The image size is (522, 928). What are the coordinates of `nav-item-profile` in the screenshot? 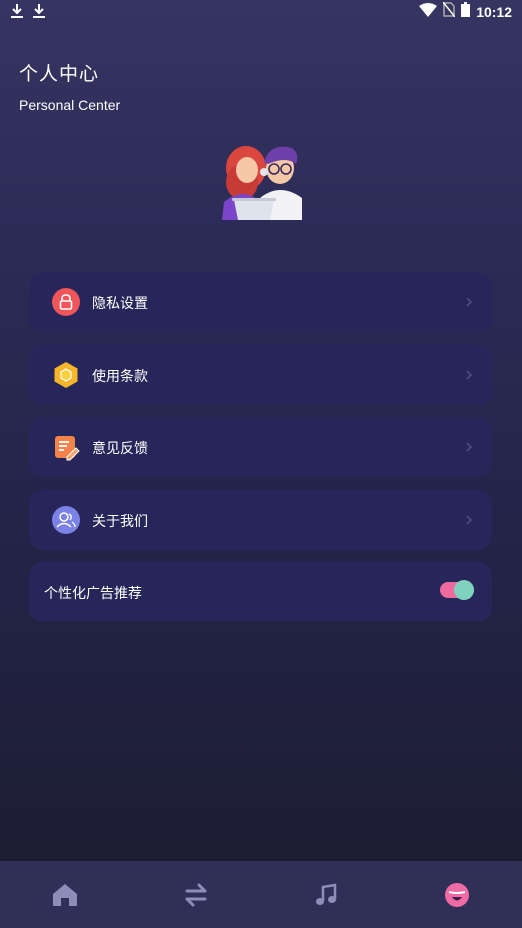 It's located at (457, 894).